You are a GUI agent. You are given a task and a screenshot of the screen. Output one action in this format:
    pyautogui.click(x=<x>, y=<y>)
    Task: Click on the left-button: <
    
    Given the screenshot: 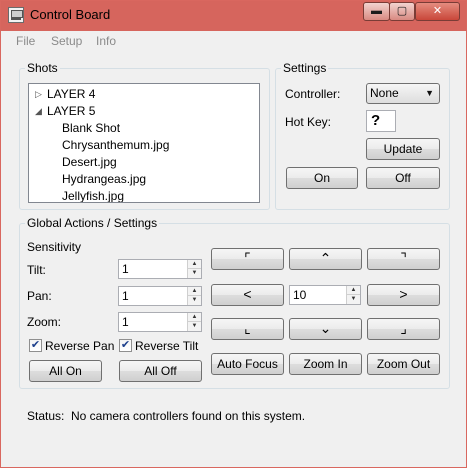 What is the action you would take?
    pyautogui.click(x=247, y=295)
    